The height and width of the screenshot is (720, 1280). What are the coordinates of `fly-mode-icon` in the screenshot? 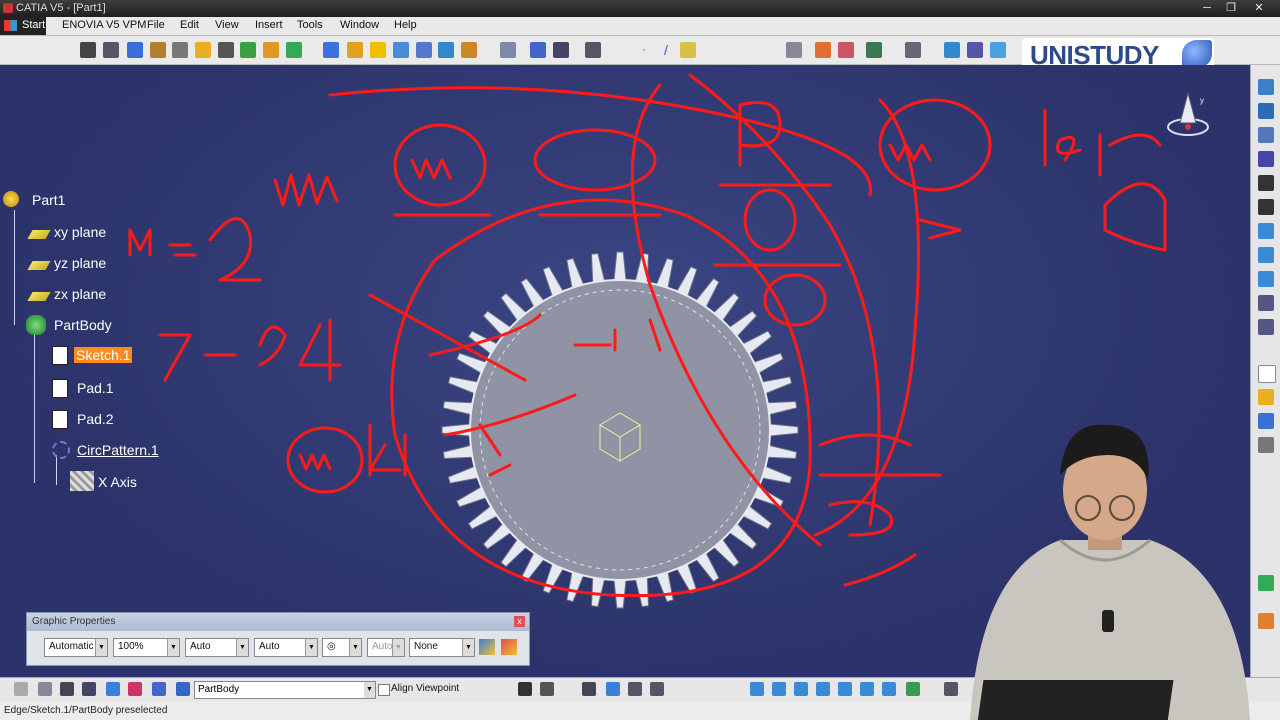 It's located at (1266, 111).